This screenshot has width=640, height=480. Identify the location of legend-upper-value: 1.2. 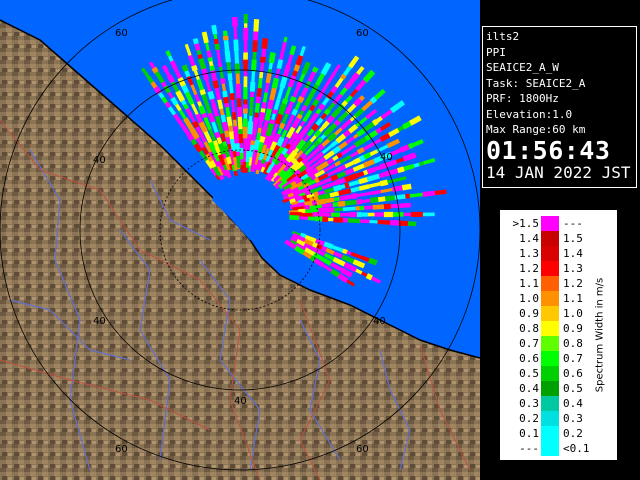
(573, 283).